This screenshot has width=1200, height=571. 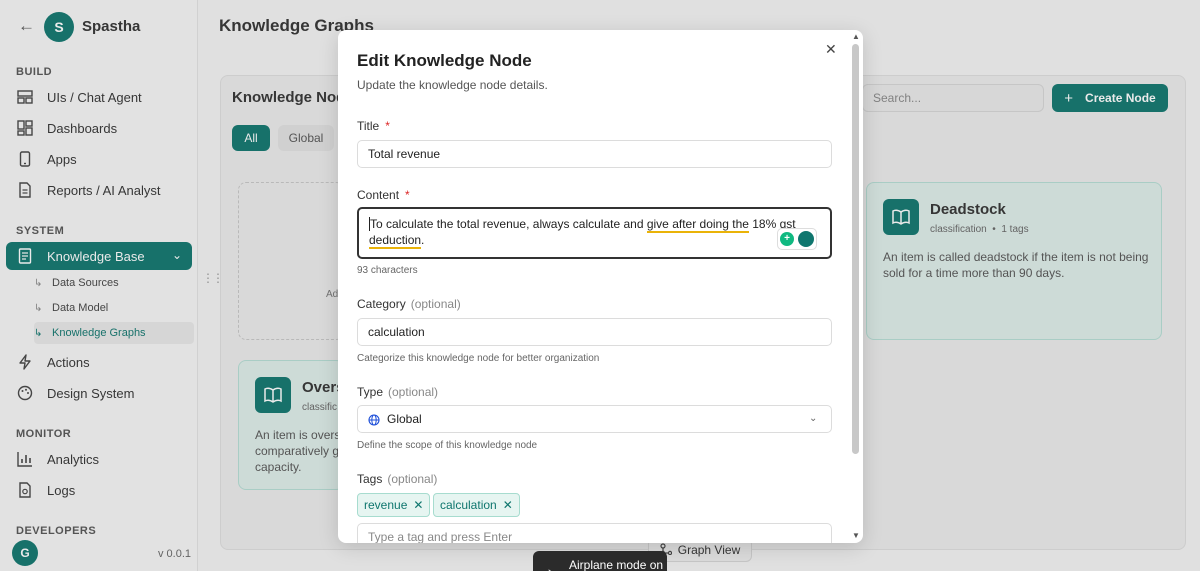 What do you see at coordinates (813, 418) in the screenshot?
I see `chevron-down-icon: ⌄` at bounding box center [813, 418].